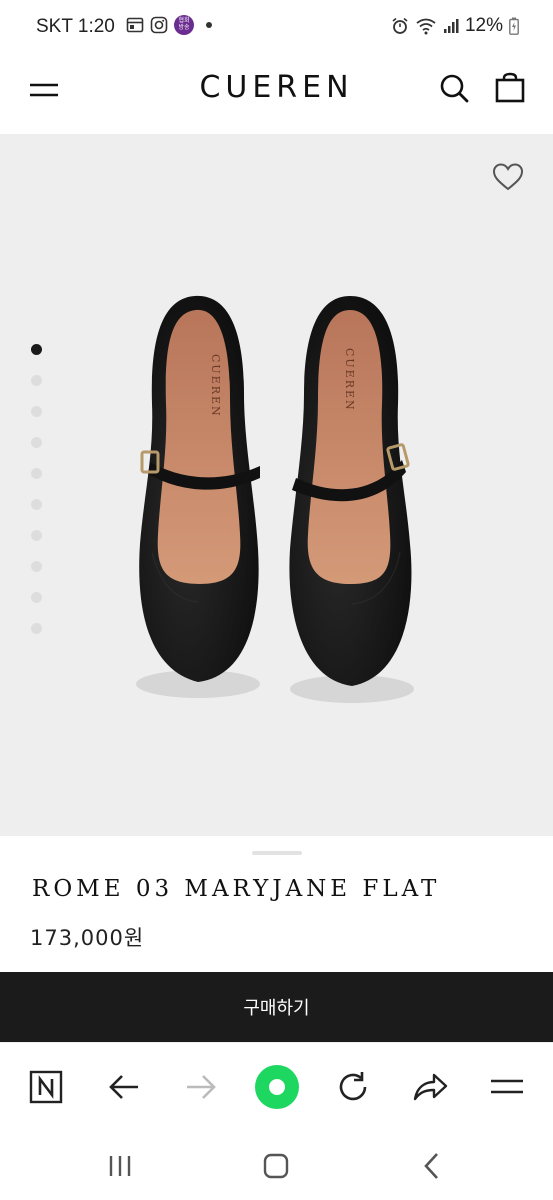 The height and width of the screenshot is (1200, 553). I want to click on product-info-panel: ROME 03 MARYJANE FLAT 173,000원, so click(276, 904).